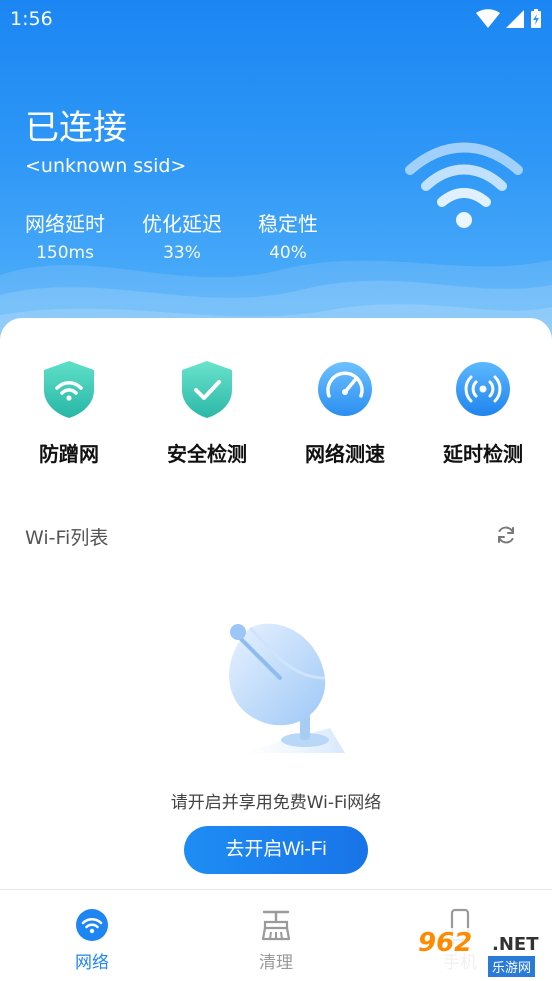 Image resolution: width=552 pixels, height=981 pixels. I want to click on wifi-icon, so click(92, 925).